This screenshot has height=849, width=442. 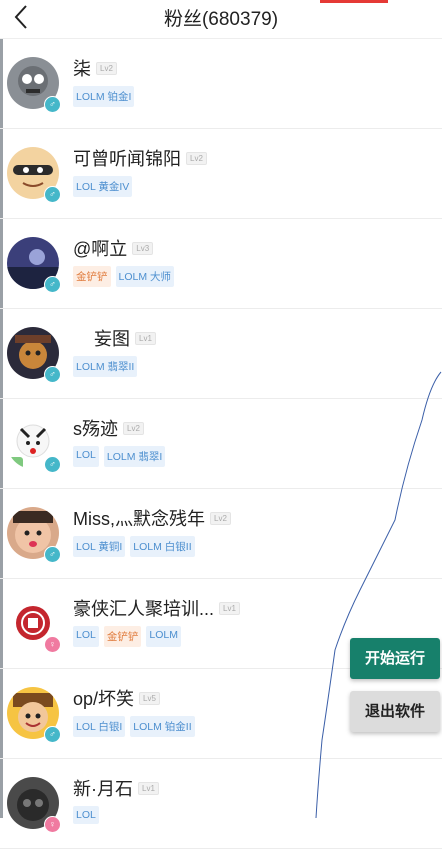 I want to click on fan-row: ♀ 新·月石 Lv1 LOL, so click(x=221, y=804).